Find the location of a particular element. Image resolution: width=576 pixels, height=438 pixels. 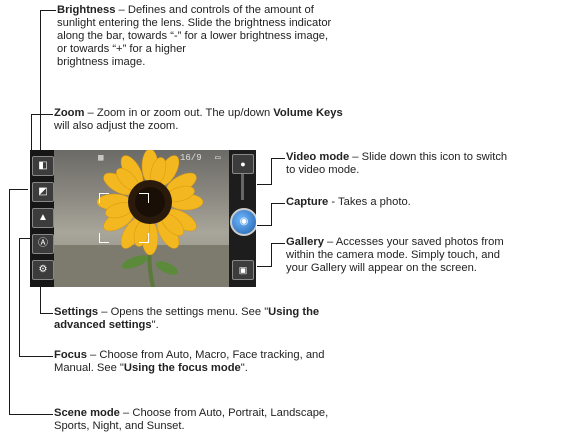

zoom-icon: ◩ is located at coordinates (43, 191).